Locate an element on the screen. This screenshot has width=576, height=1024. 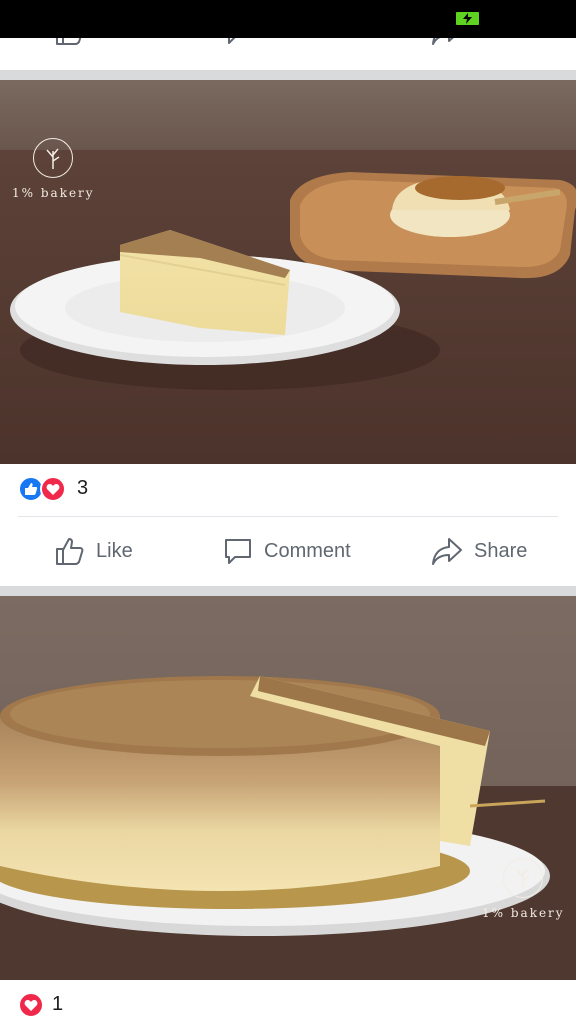
reaction-count: 3 is located at coordinates (83, 488).